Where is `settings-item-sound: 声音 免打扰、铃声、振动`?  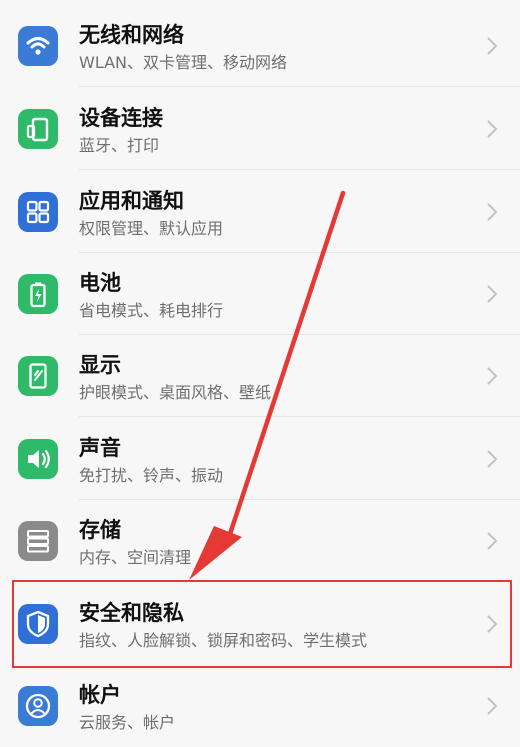
settings-item-sound: 声音 免打扰、铃声、振动 is located at coordinates (260, 459).